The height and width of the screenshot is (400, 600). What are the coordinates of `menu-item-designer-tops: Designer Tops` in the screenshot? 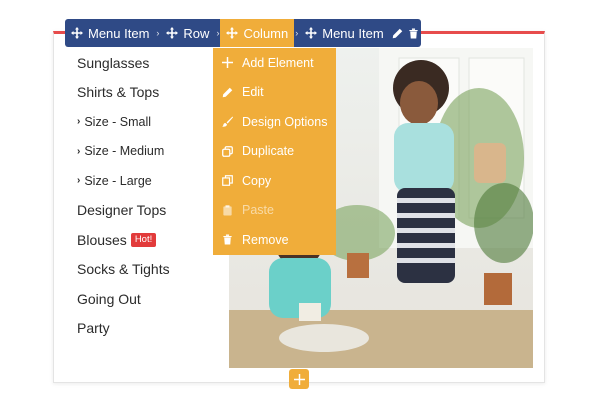 It's located at (147, 211).